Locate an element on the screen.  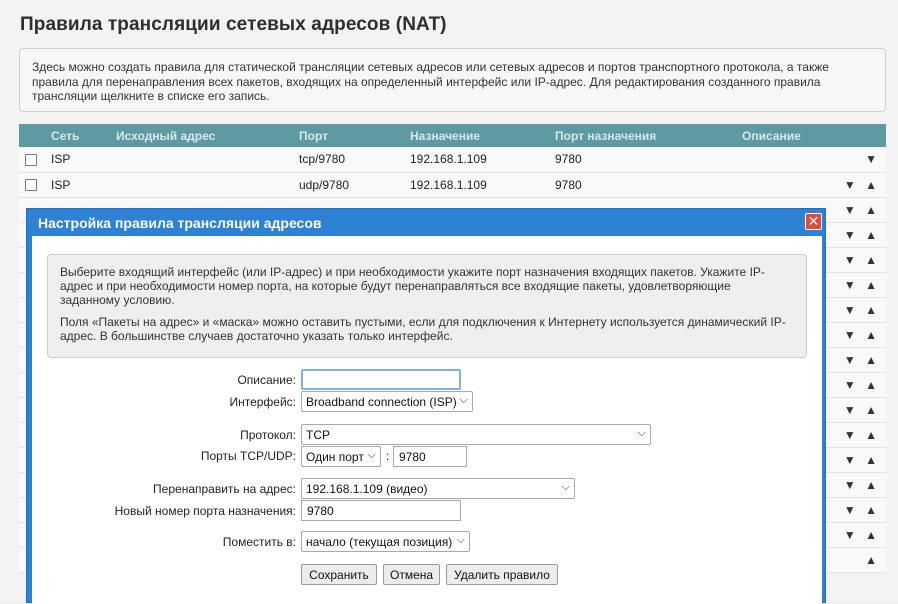
move-arrows-icon: ▼ is located at coordinates (872, 159).